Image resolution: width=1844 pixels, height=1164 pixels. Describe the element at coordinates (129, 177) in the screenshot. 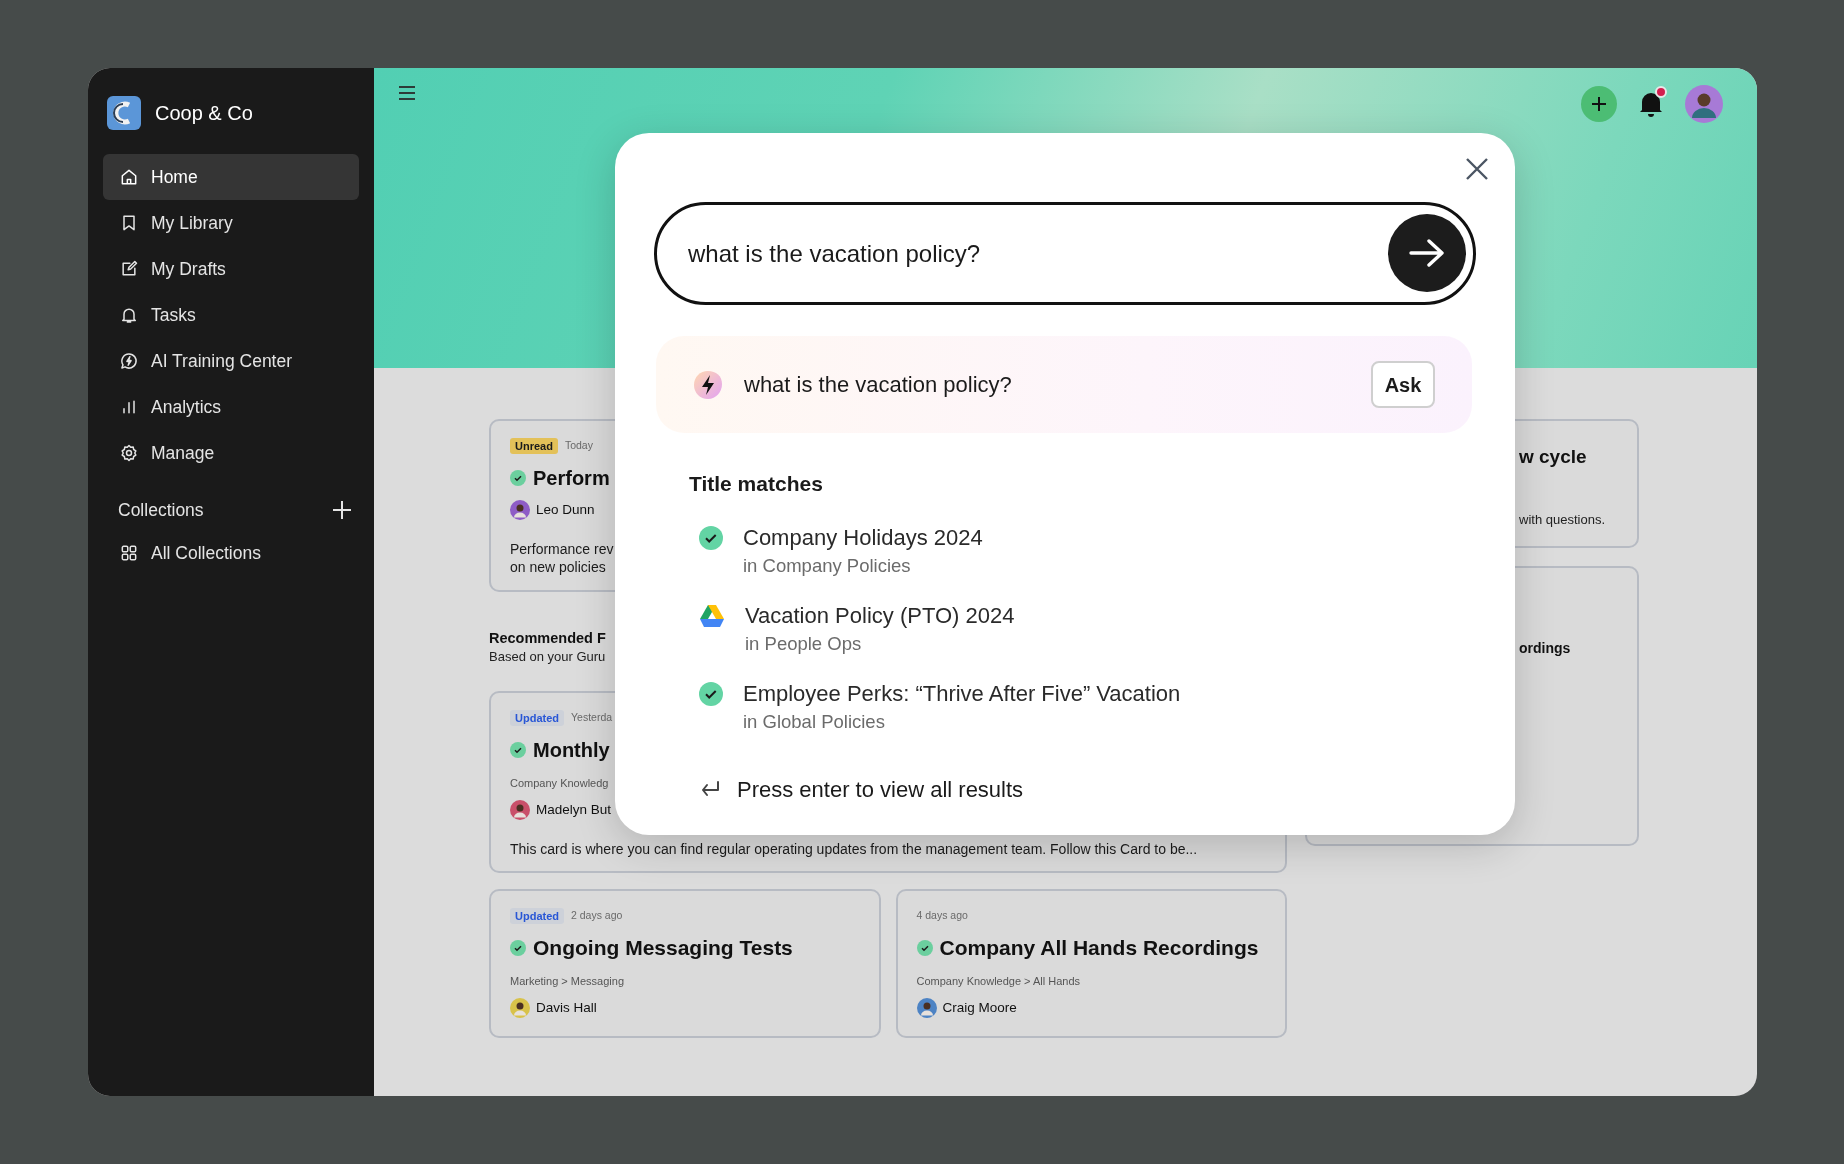

I see `home-icon` at that location.